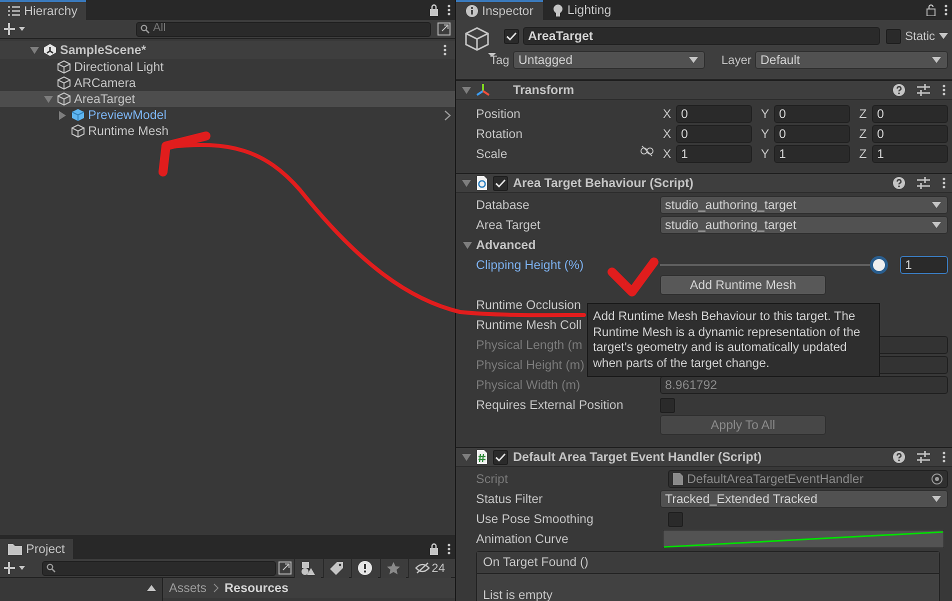  What do you see at coordinates (851, 60) in the screenshot?
I see `layer-dropdown: Default` at bounding box center [851, 60].